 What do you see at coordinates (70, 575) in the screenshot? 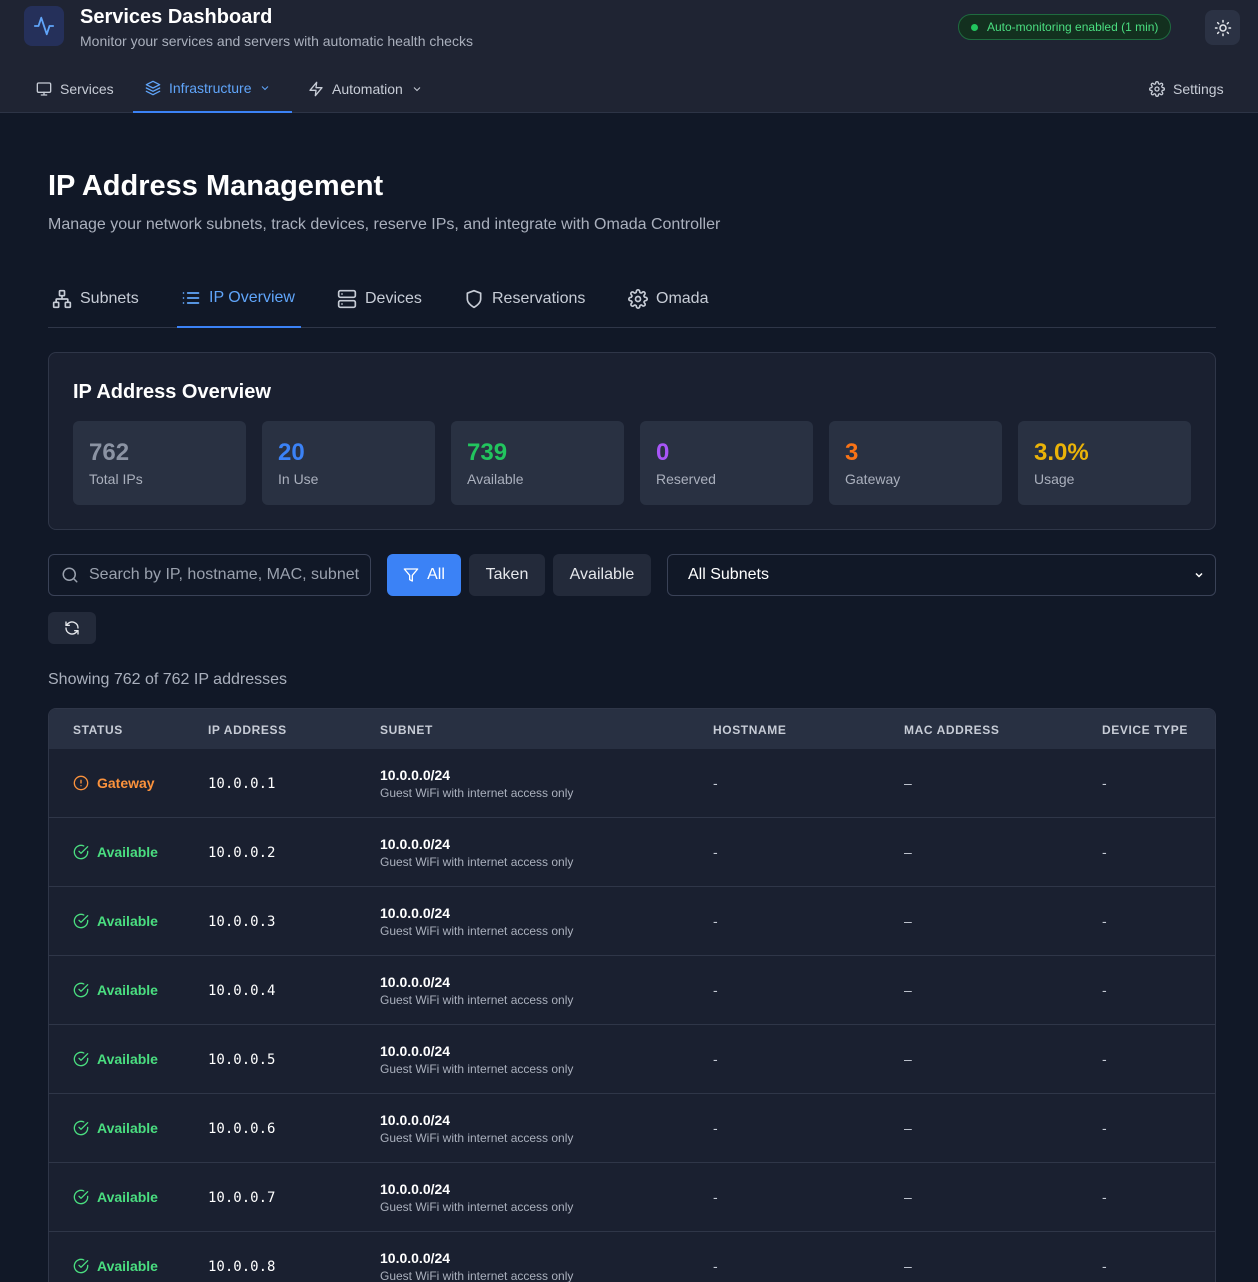
I see `search-icon` at bounding box center [70, 575].